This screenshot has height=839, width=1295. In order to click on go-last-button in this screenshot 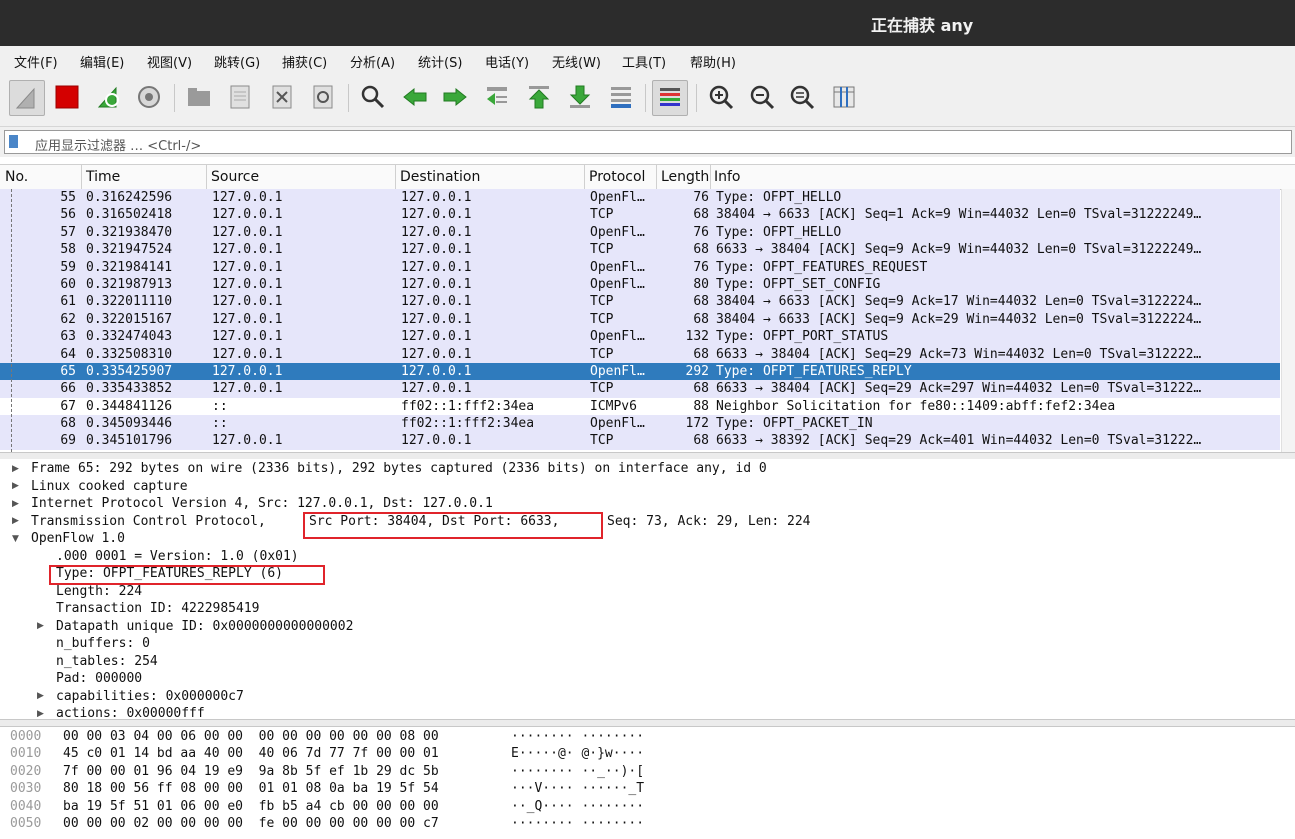, I will do `click(580, 97)`.